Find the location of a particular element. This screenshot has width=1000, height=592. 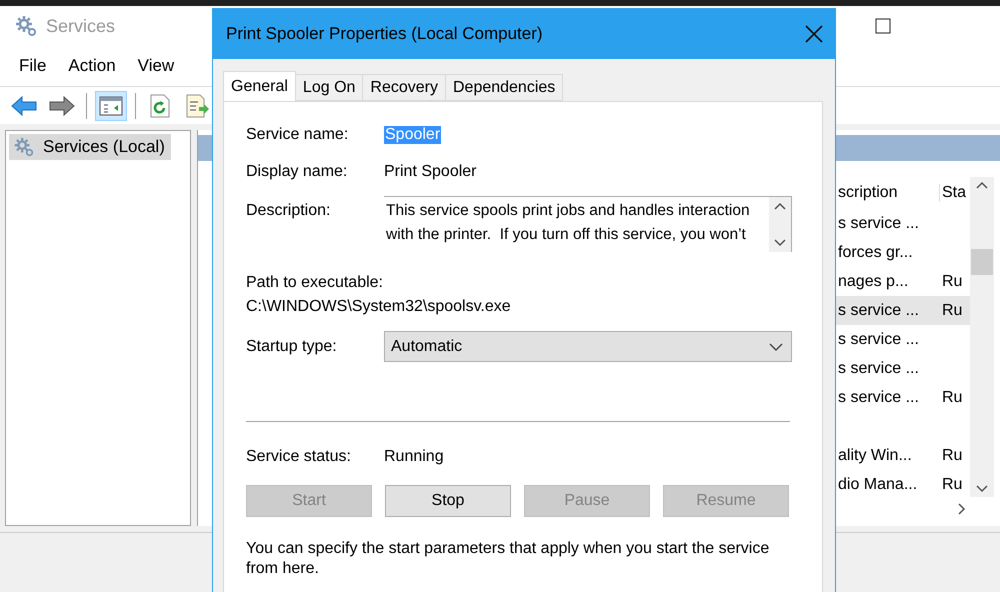

list-row: dio Mana... Ru is located at coordinates (903, 484).